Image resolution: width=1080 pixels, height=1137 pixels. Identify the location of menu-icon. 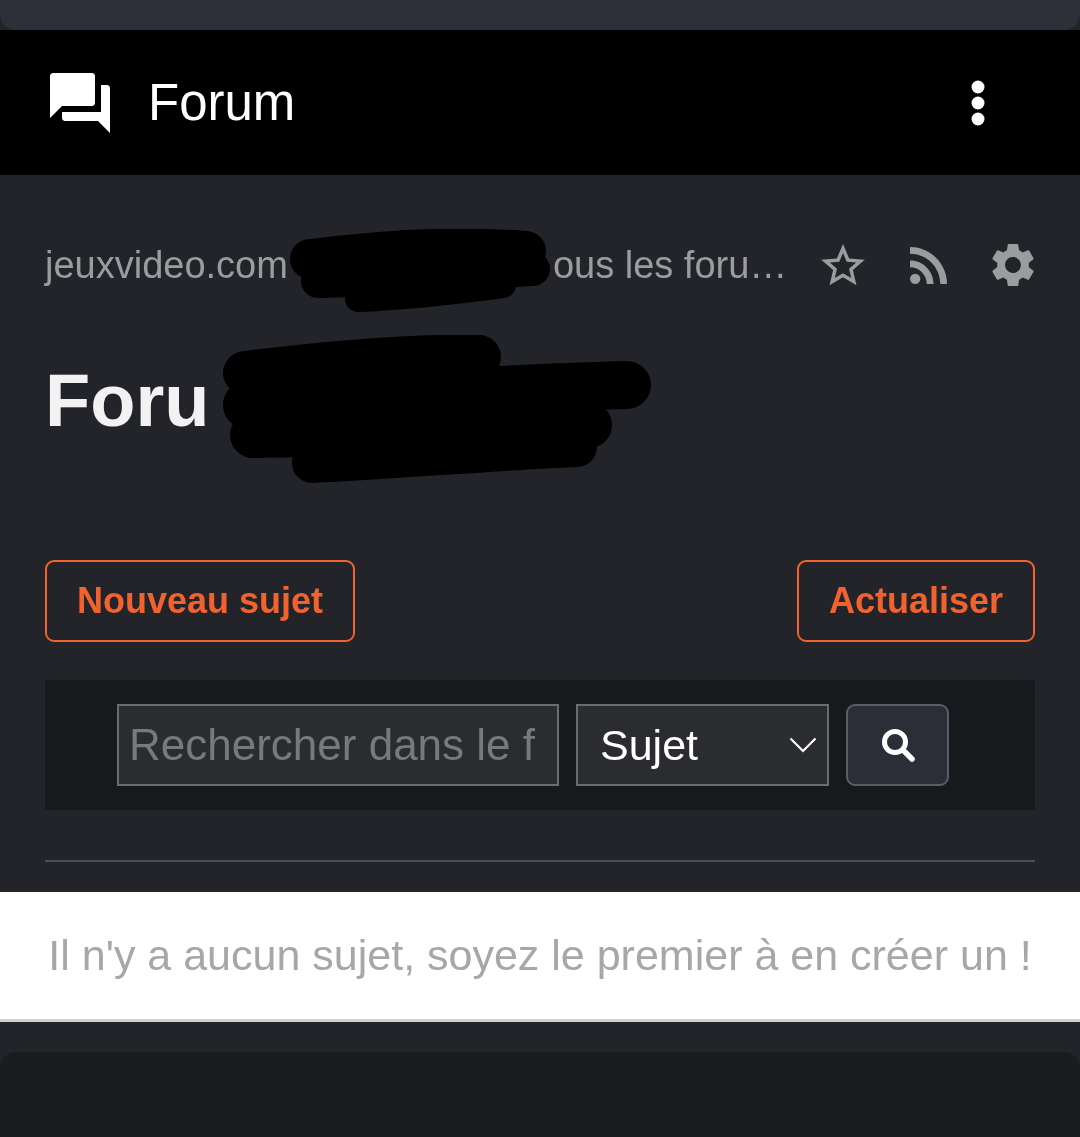
(978, 102).